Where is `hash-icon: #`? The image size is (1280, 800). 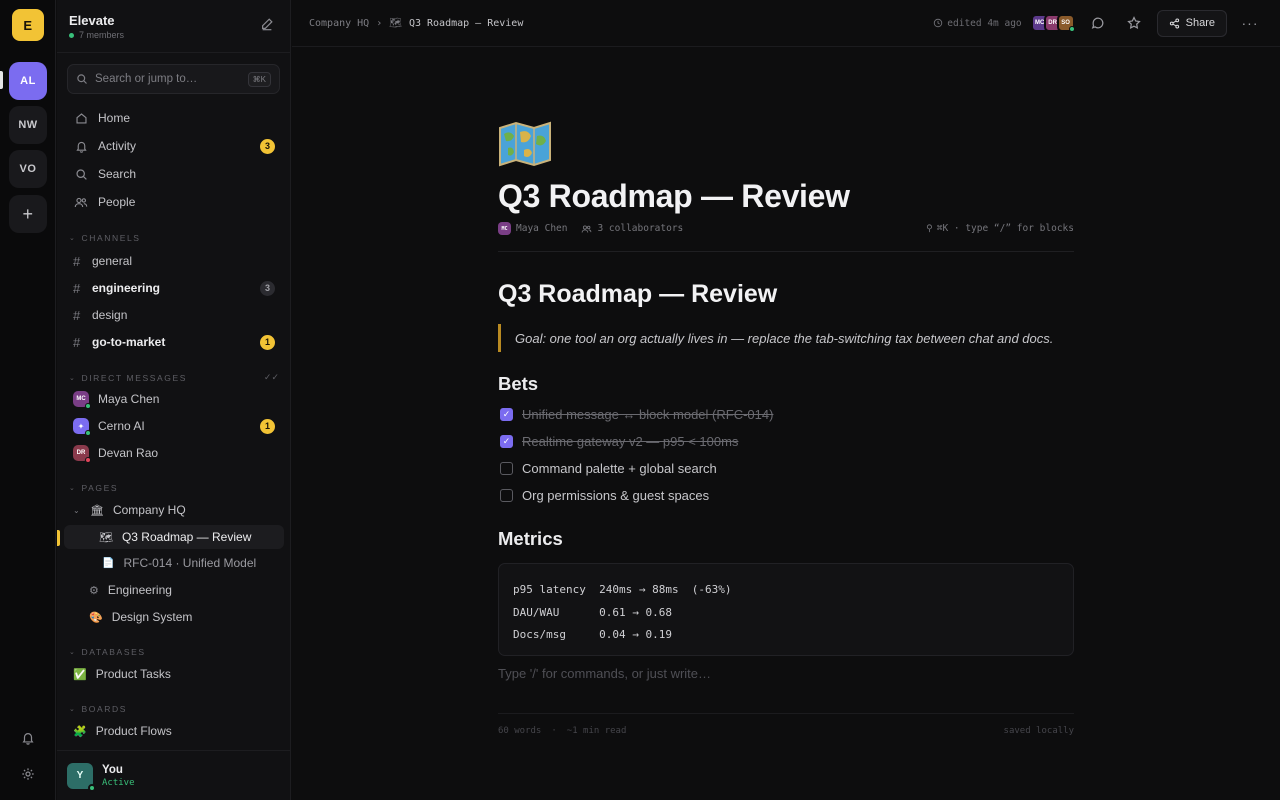 hash-icon: # is located at coordinates (77, 261).